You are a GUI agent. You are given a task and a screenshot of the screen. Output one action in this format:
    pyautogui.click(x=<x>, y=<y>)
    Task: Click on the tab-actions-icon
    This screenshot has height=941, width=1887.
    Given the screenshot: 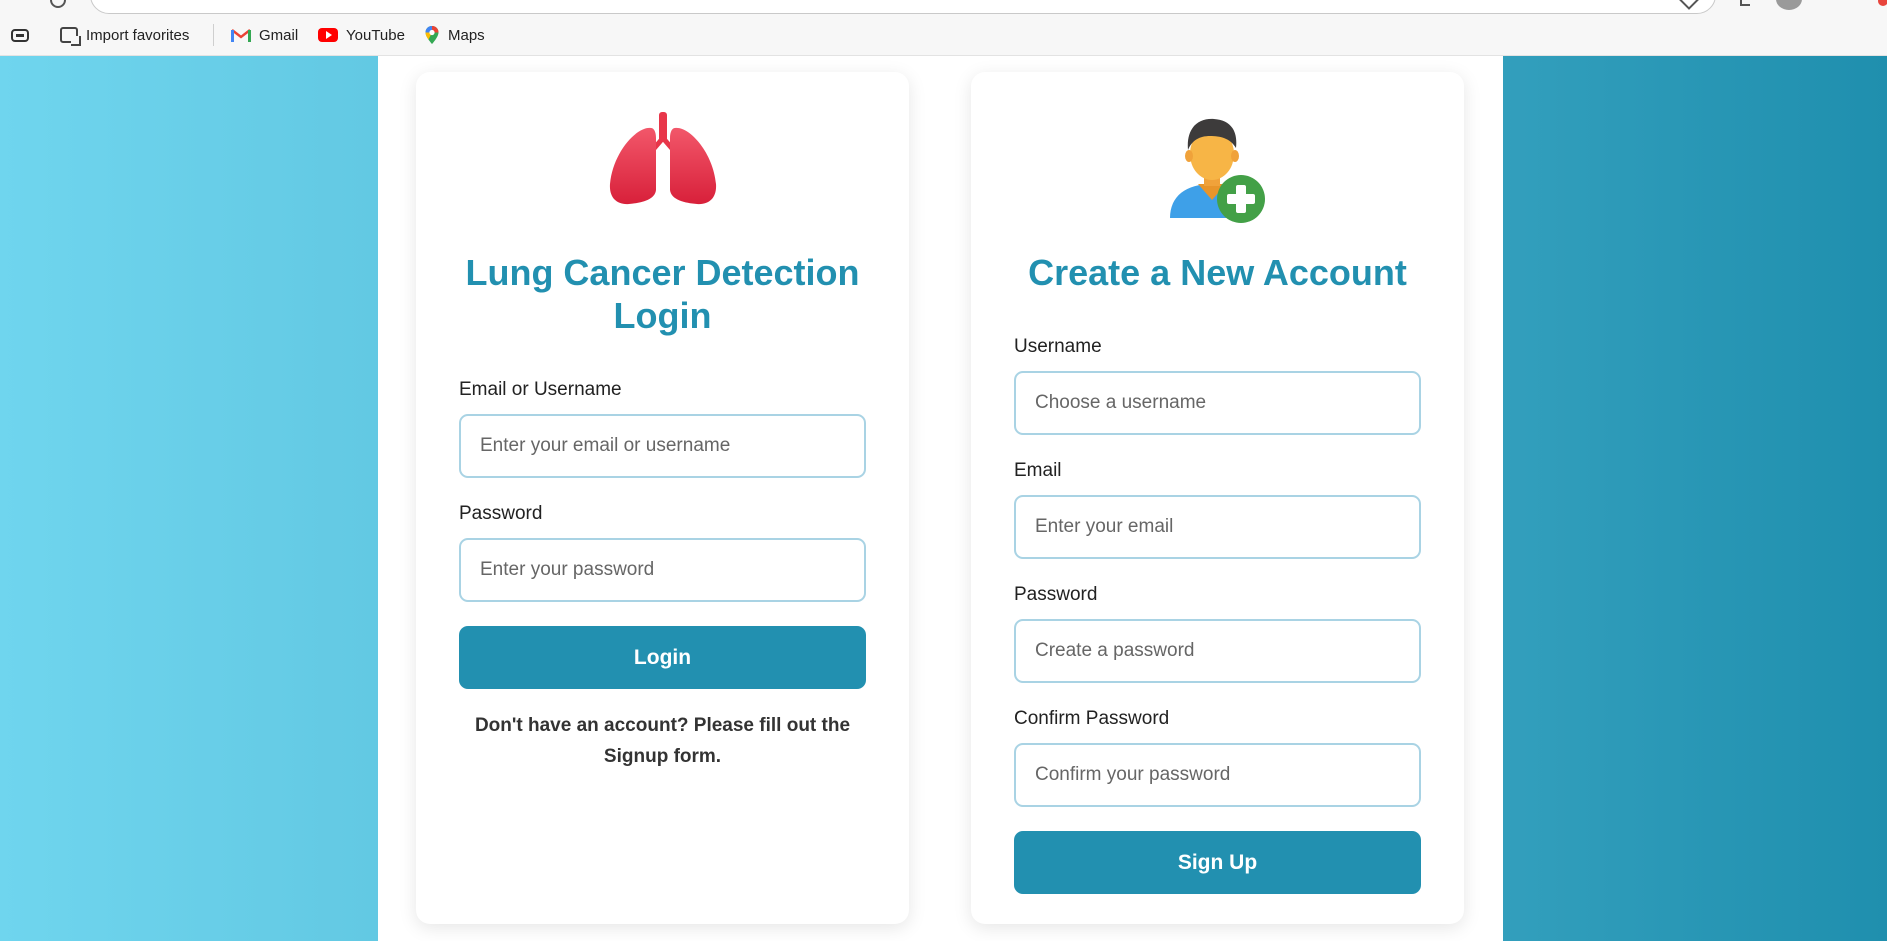 What is the action you would take?
    pyautogui.click(x=20, y=35)
    